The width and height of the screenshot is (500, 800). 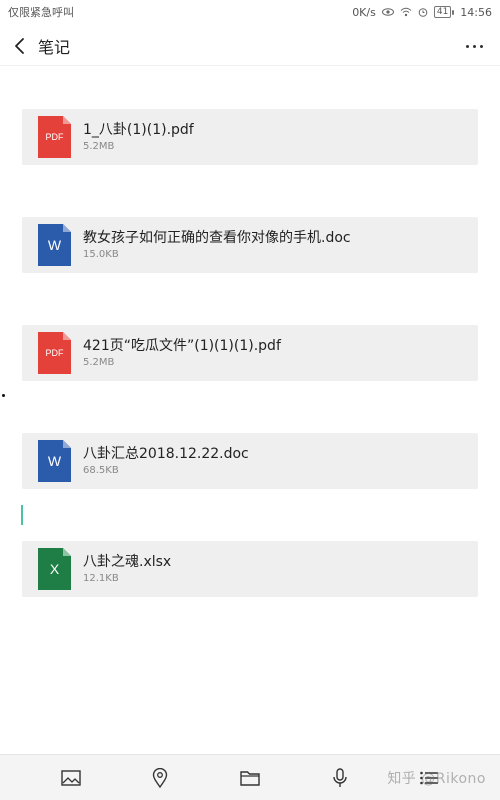 What do you see at coordinates (217, 237) in the screenshot?
I see `file-name: 教女孩子如何正确的查看你对像的手机.doc` at bounding box center [217, 237].